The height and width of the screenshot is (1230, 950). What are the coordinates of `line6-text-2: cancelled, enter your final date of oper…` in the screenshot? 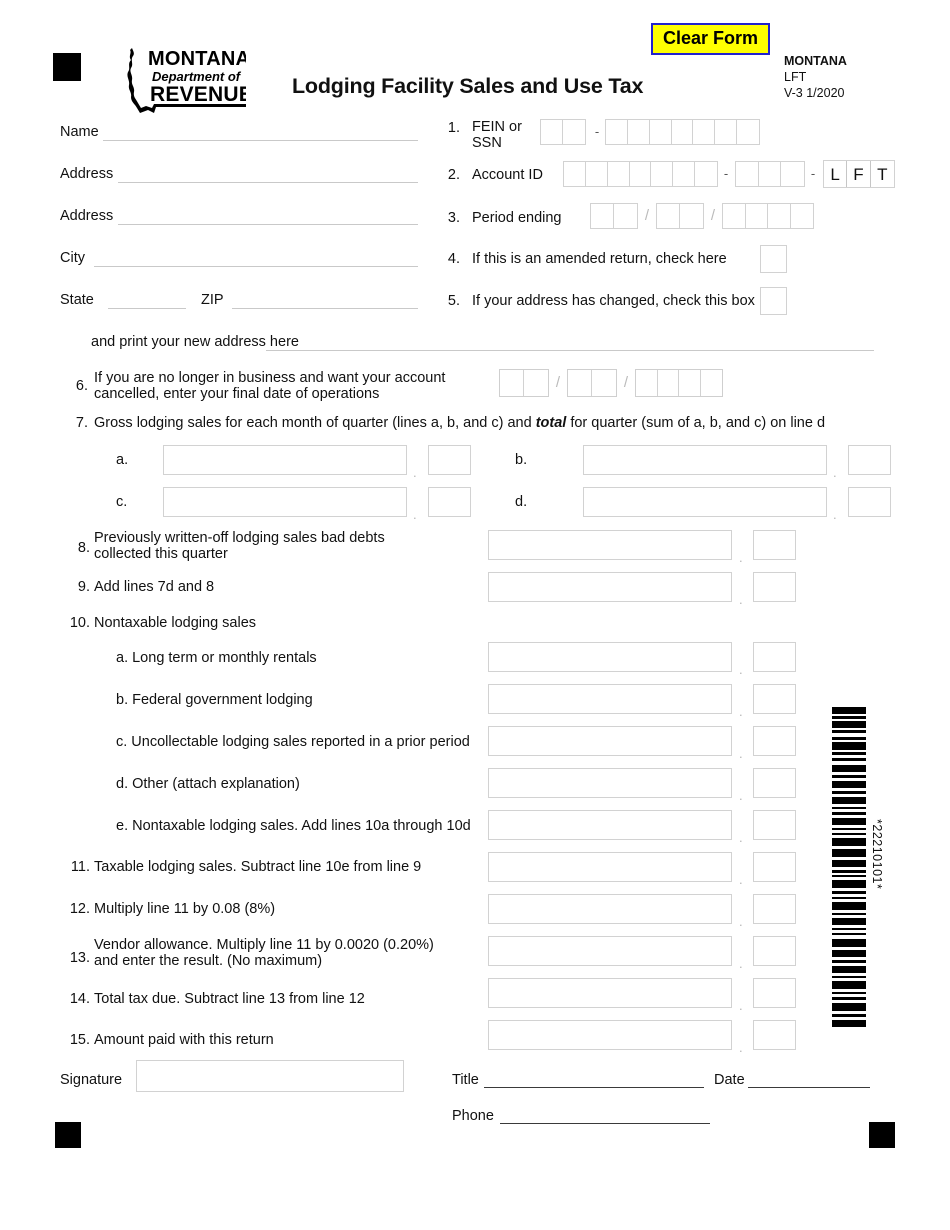 It's located at (237, 394).